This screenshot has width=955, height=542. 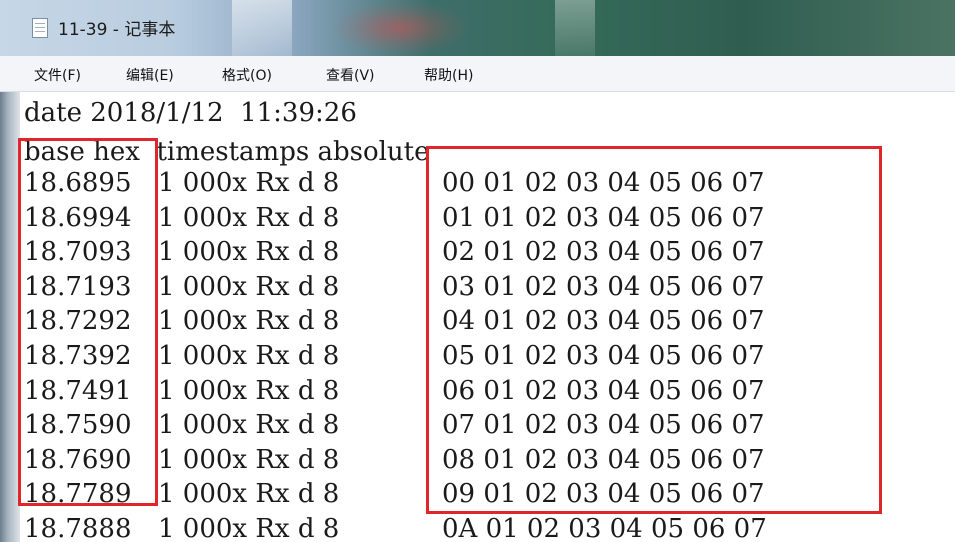 What do you see at coordinates (57, 75) in the screenshot?
I see `menu-file: 文件(F)` at bounding box center [57, 75].